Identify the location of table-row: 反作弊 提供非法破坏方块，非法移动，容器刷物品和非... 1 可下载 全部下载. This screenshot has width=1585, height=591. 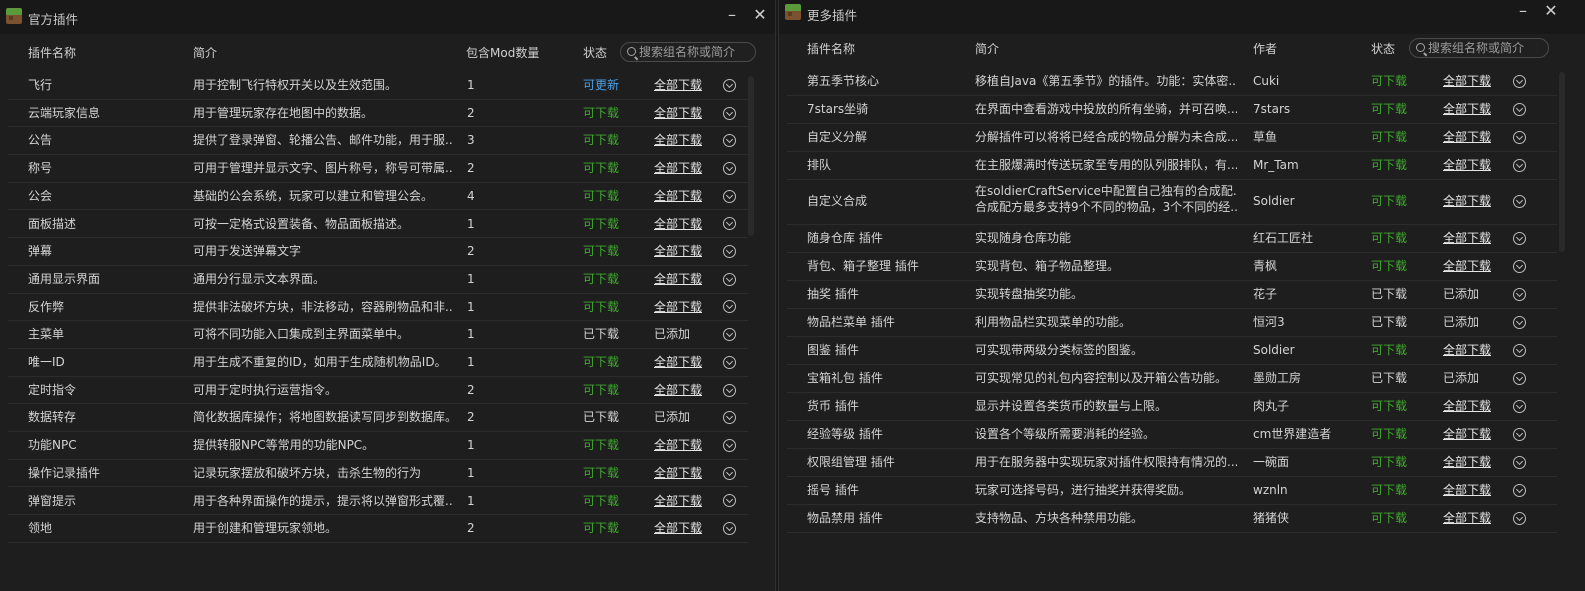
(378, 308).